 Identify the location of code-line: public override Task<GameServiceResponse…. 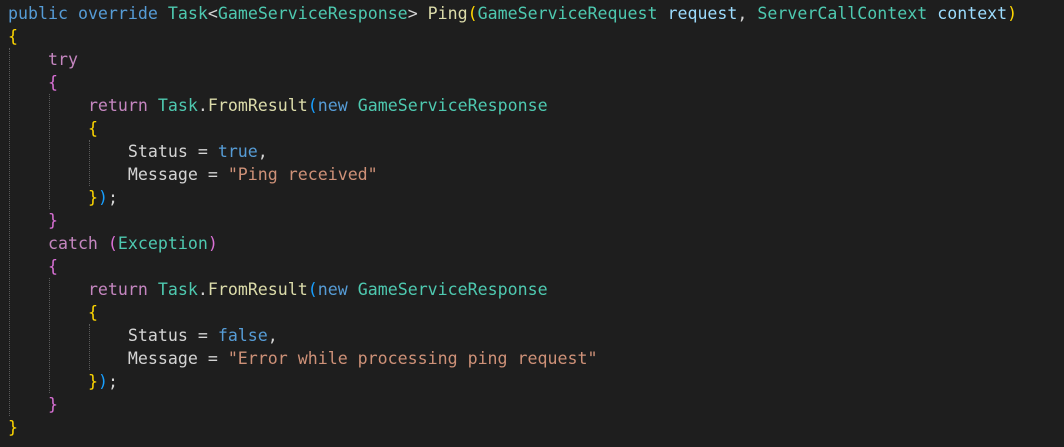
(533, 13).